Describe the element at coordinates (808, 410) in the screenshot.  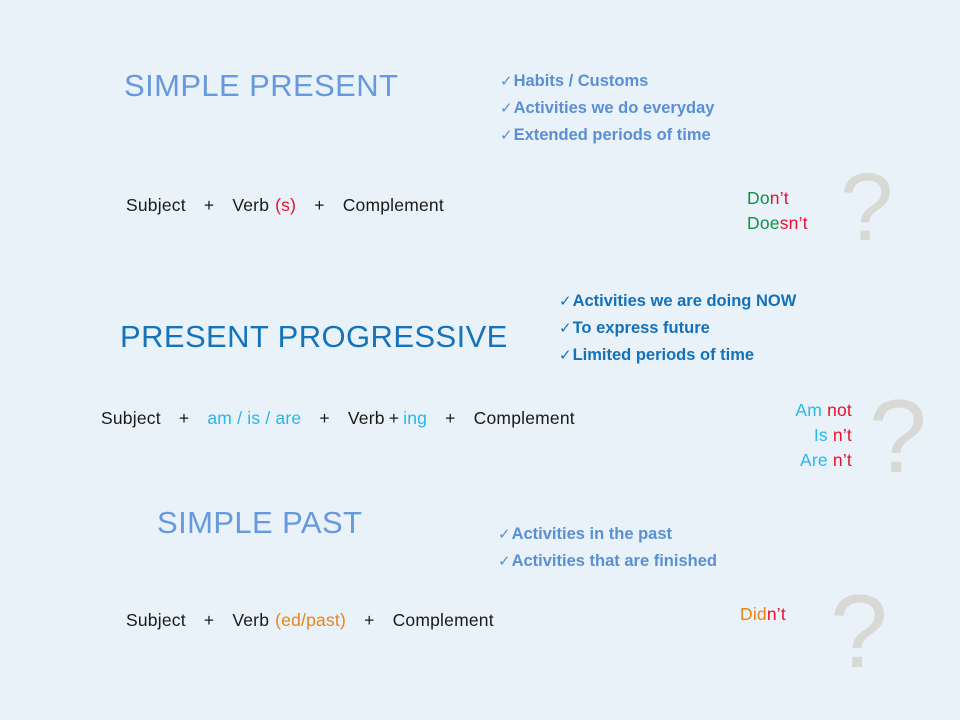
I see `negative-stem: Am` at that location.